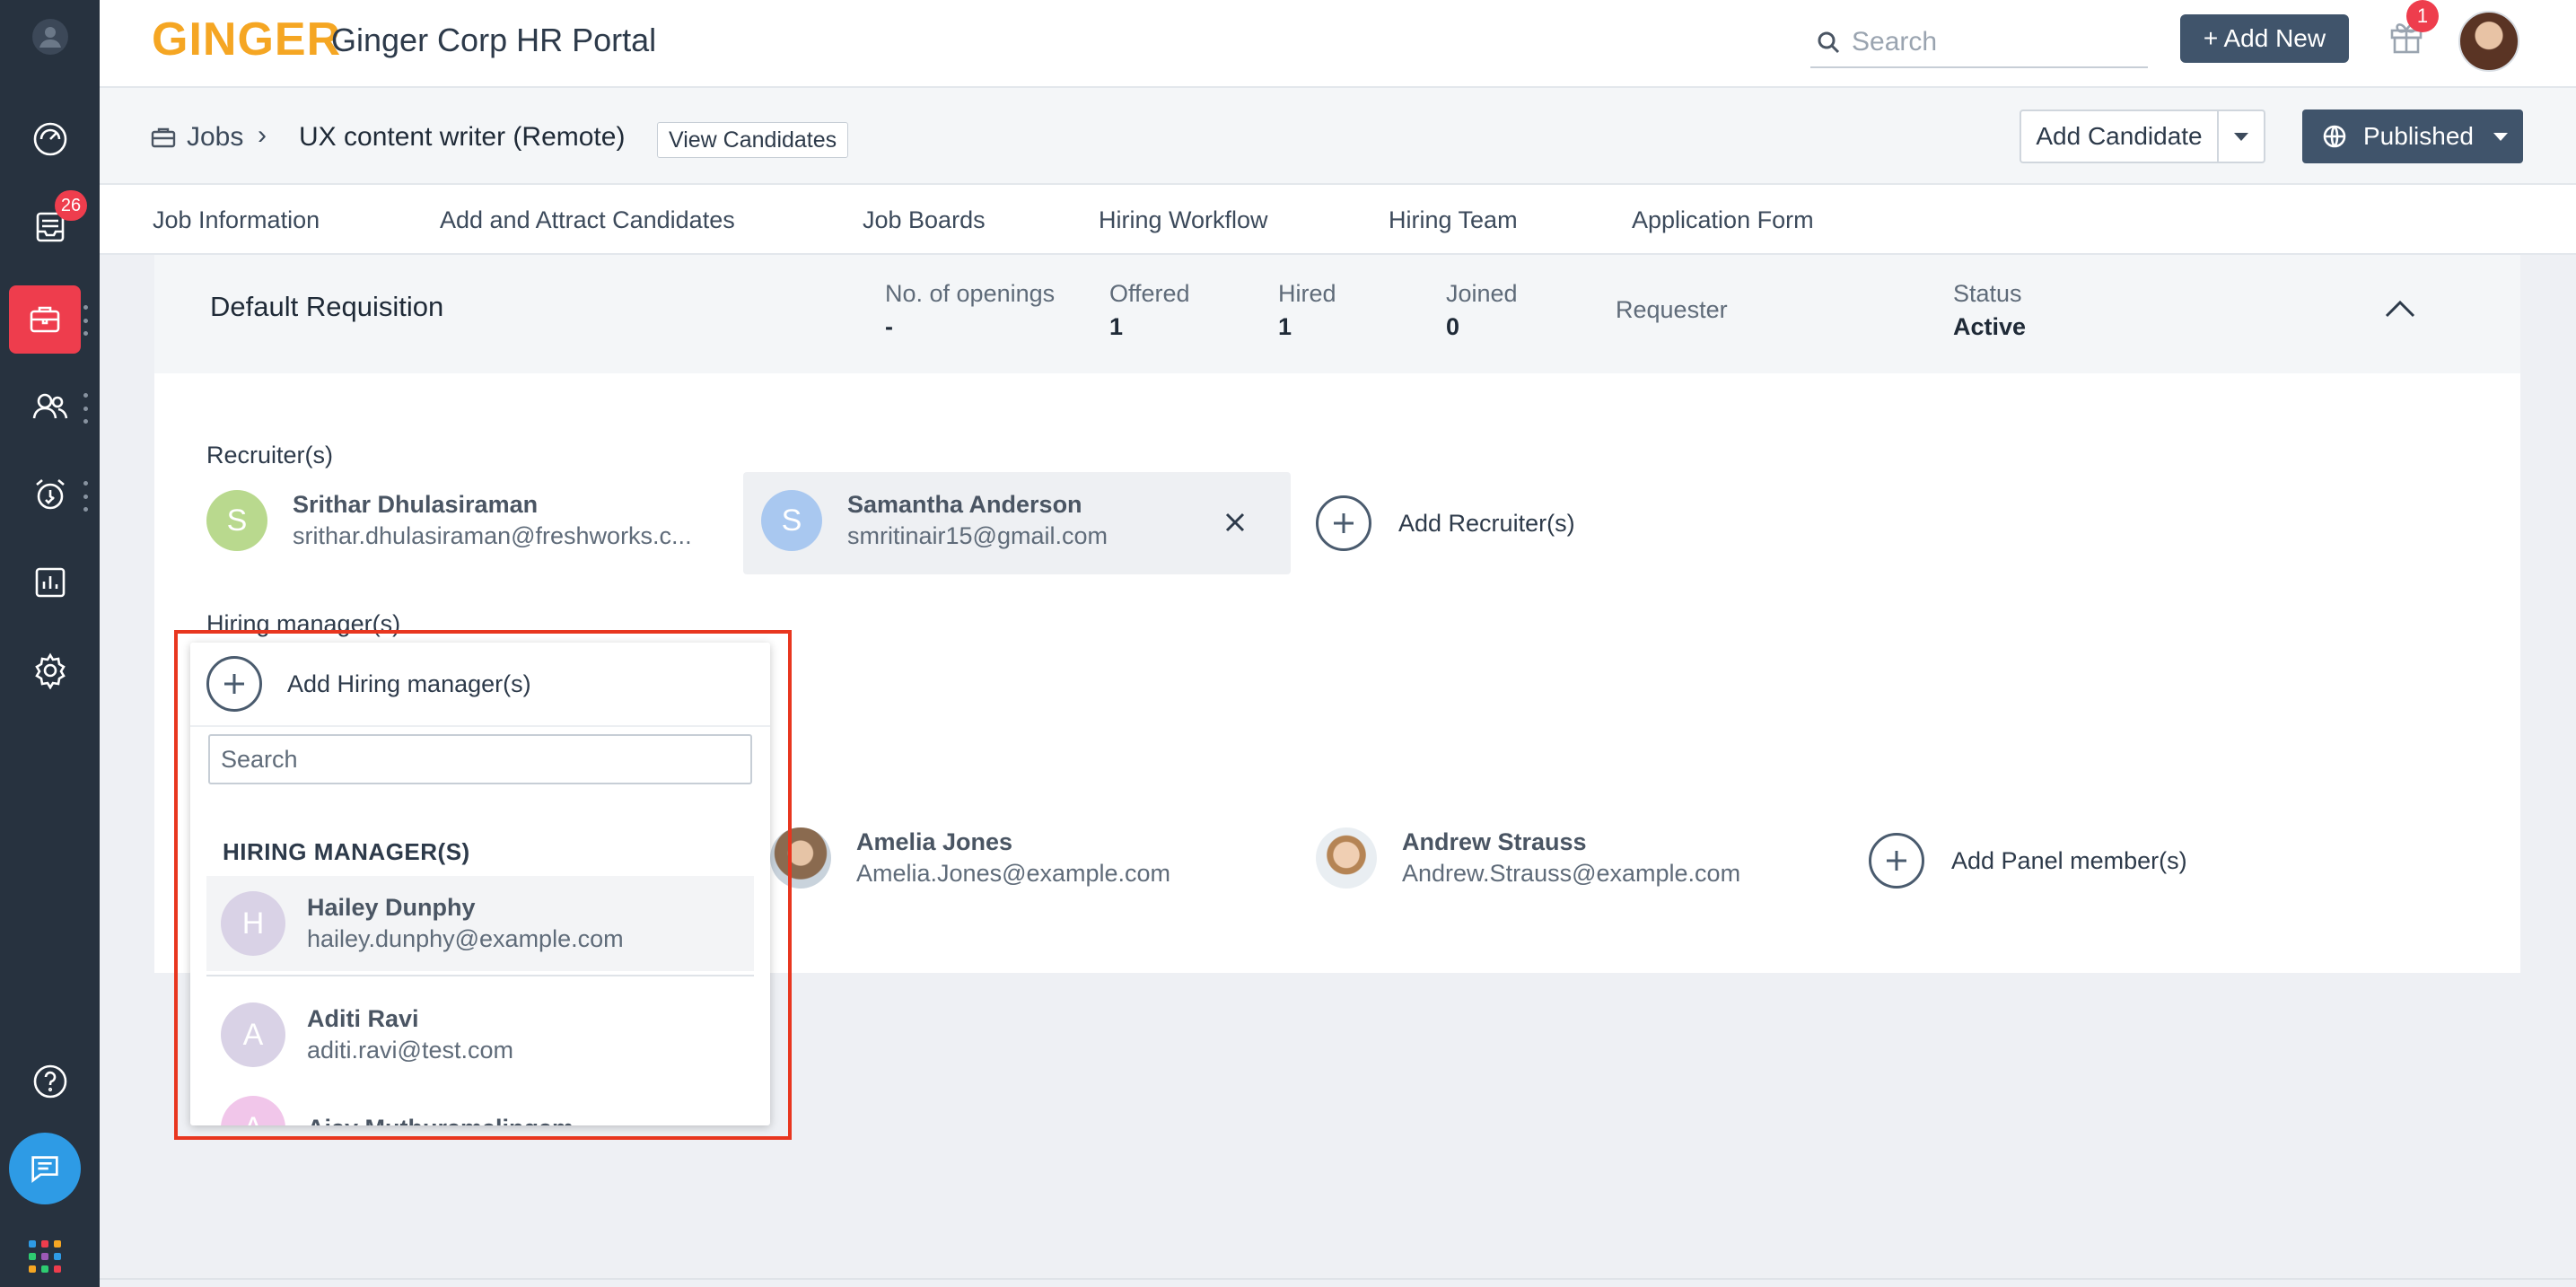 The width and height of the screenshot is (2576, 1287). What do you see at coordinates (50, 1081) in the screenshot?
I see `help-icon` at bounding box center [50, 1081].